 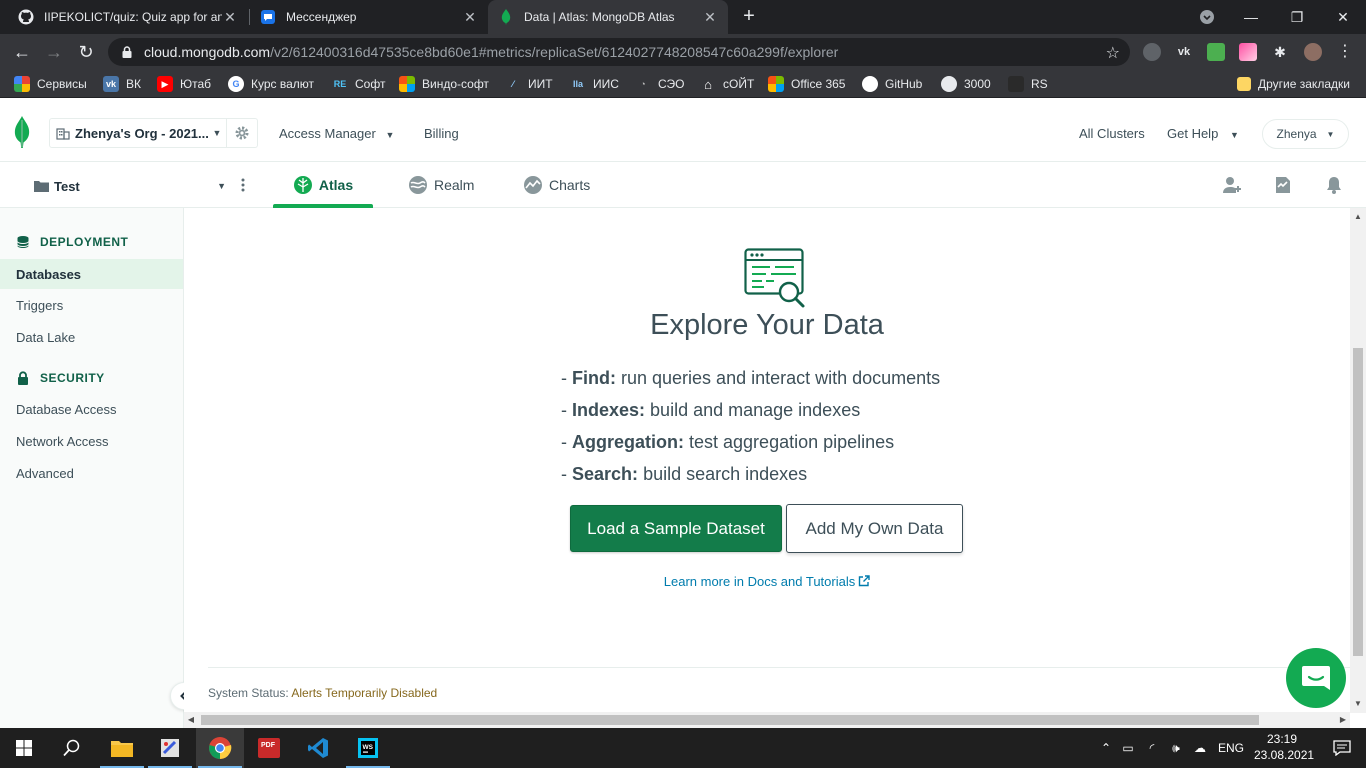 I want to click on vertical-scrollbar: ▲ ▼, so click(x=1358, y=460).